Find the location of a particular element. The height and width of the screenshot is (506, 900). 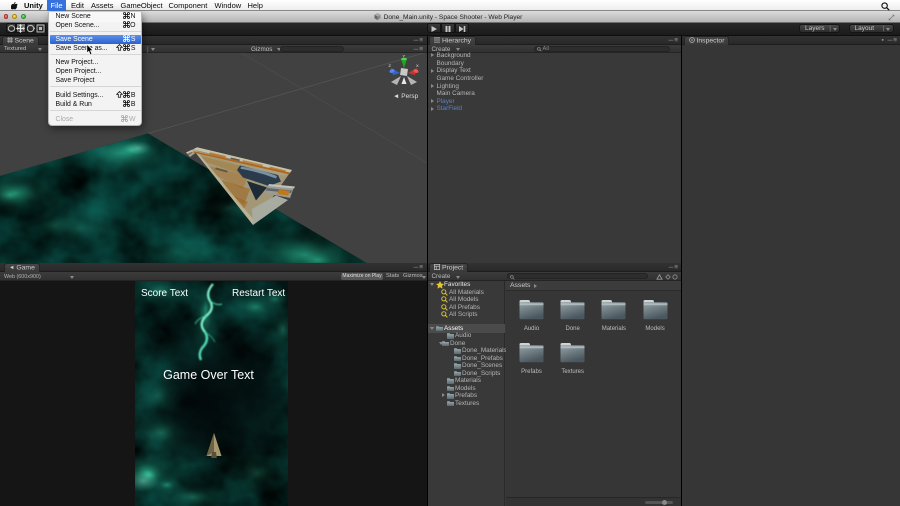

svg-text: ◄ Persp is located at coordinates (406, 96).